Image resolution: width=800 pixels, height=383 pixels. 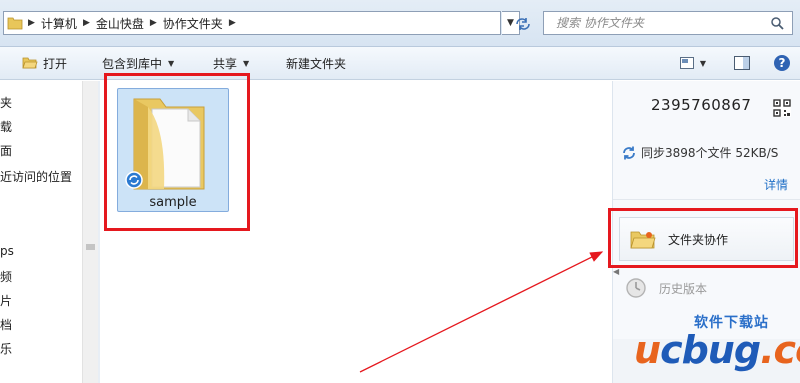 I want to click on watermark-logo: 软件下载站 ucbug.cc, so click(x=707, y=341).